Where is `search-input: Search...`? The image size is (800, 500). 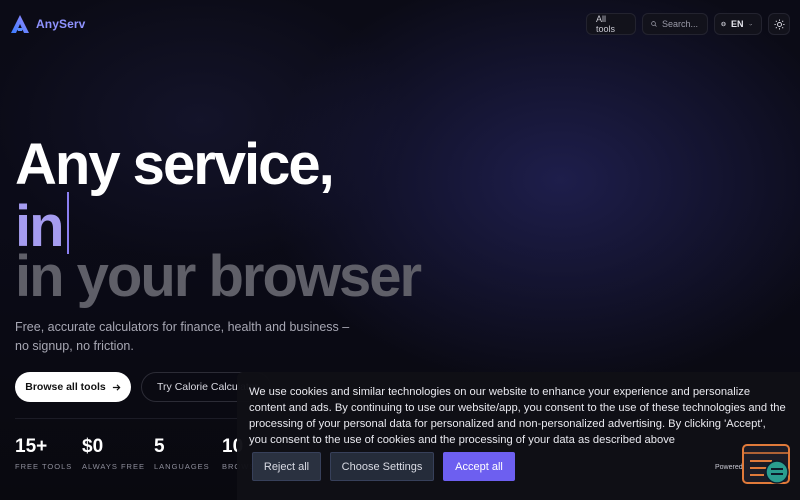 search-input: Search... is located at coordinates (675, 24).